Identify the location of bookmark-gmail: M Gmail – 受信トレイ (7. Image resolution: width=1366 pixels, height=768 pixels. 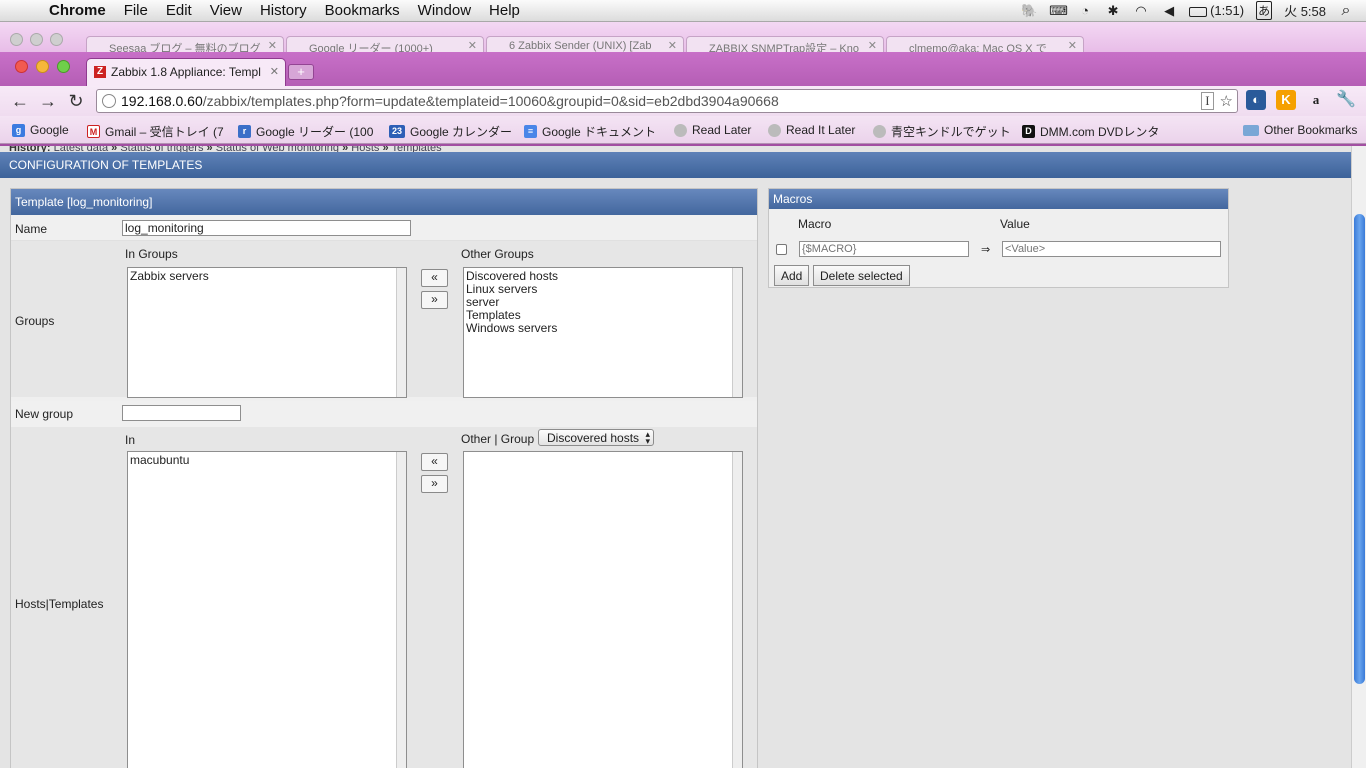
(155, 131).